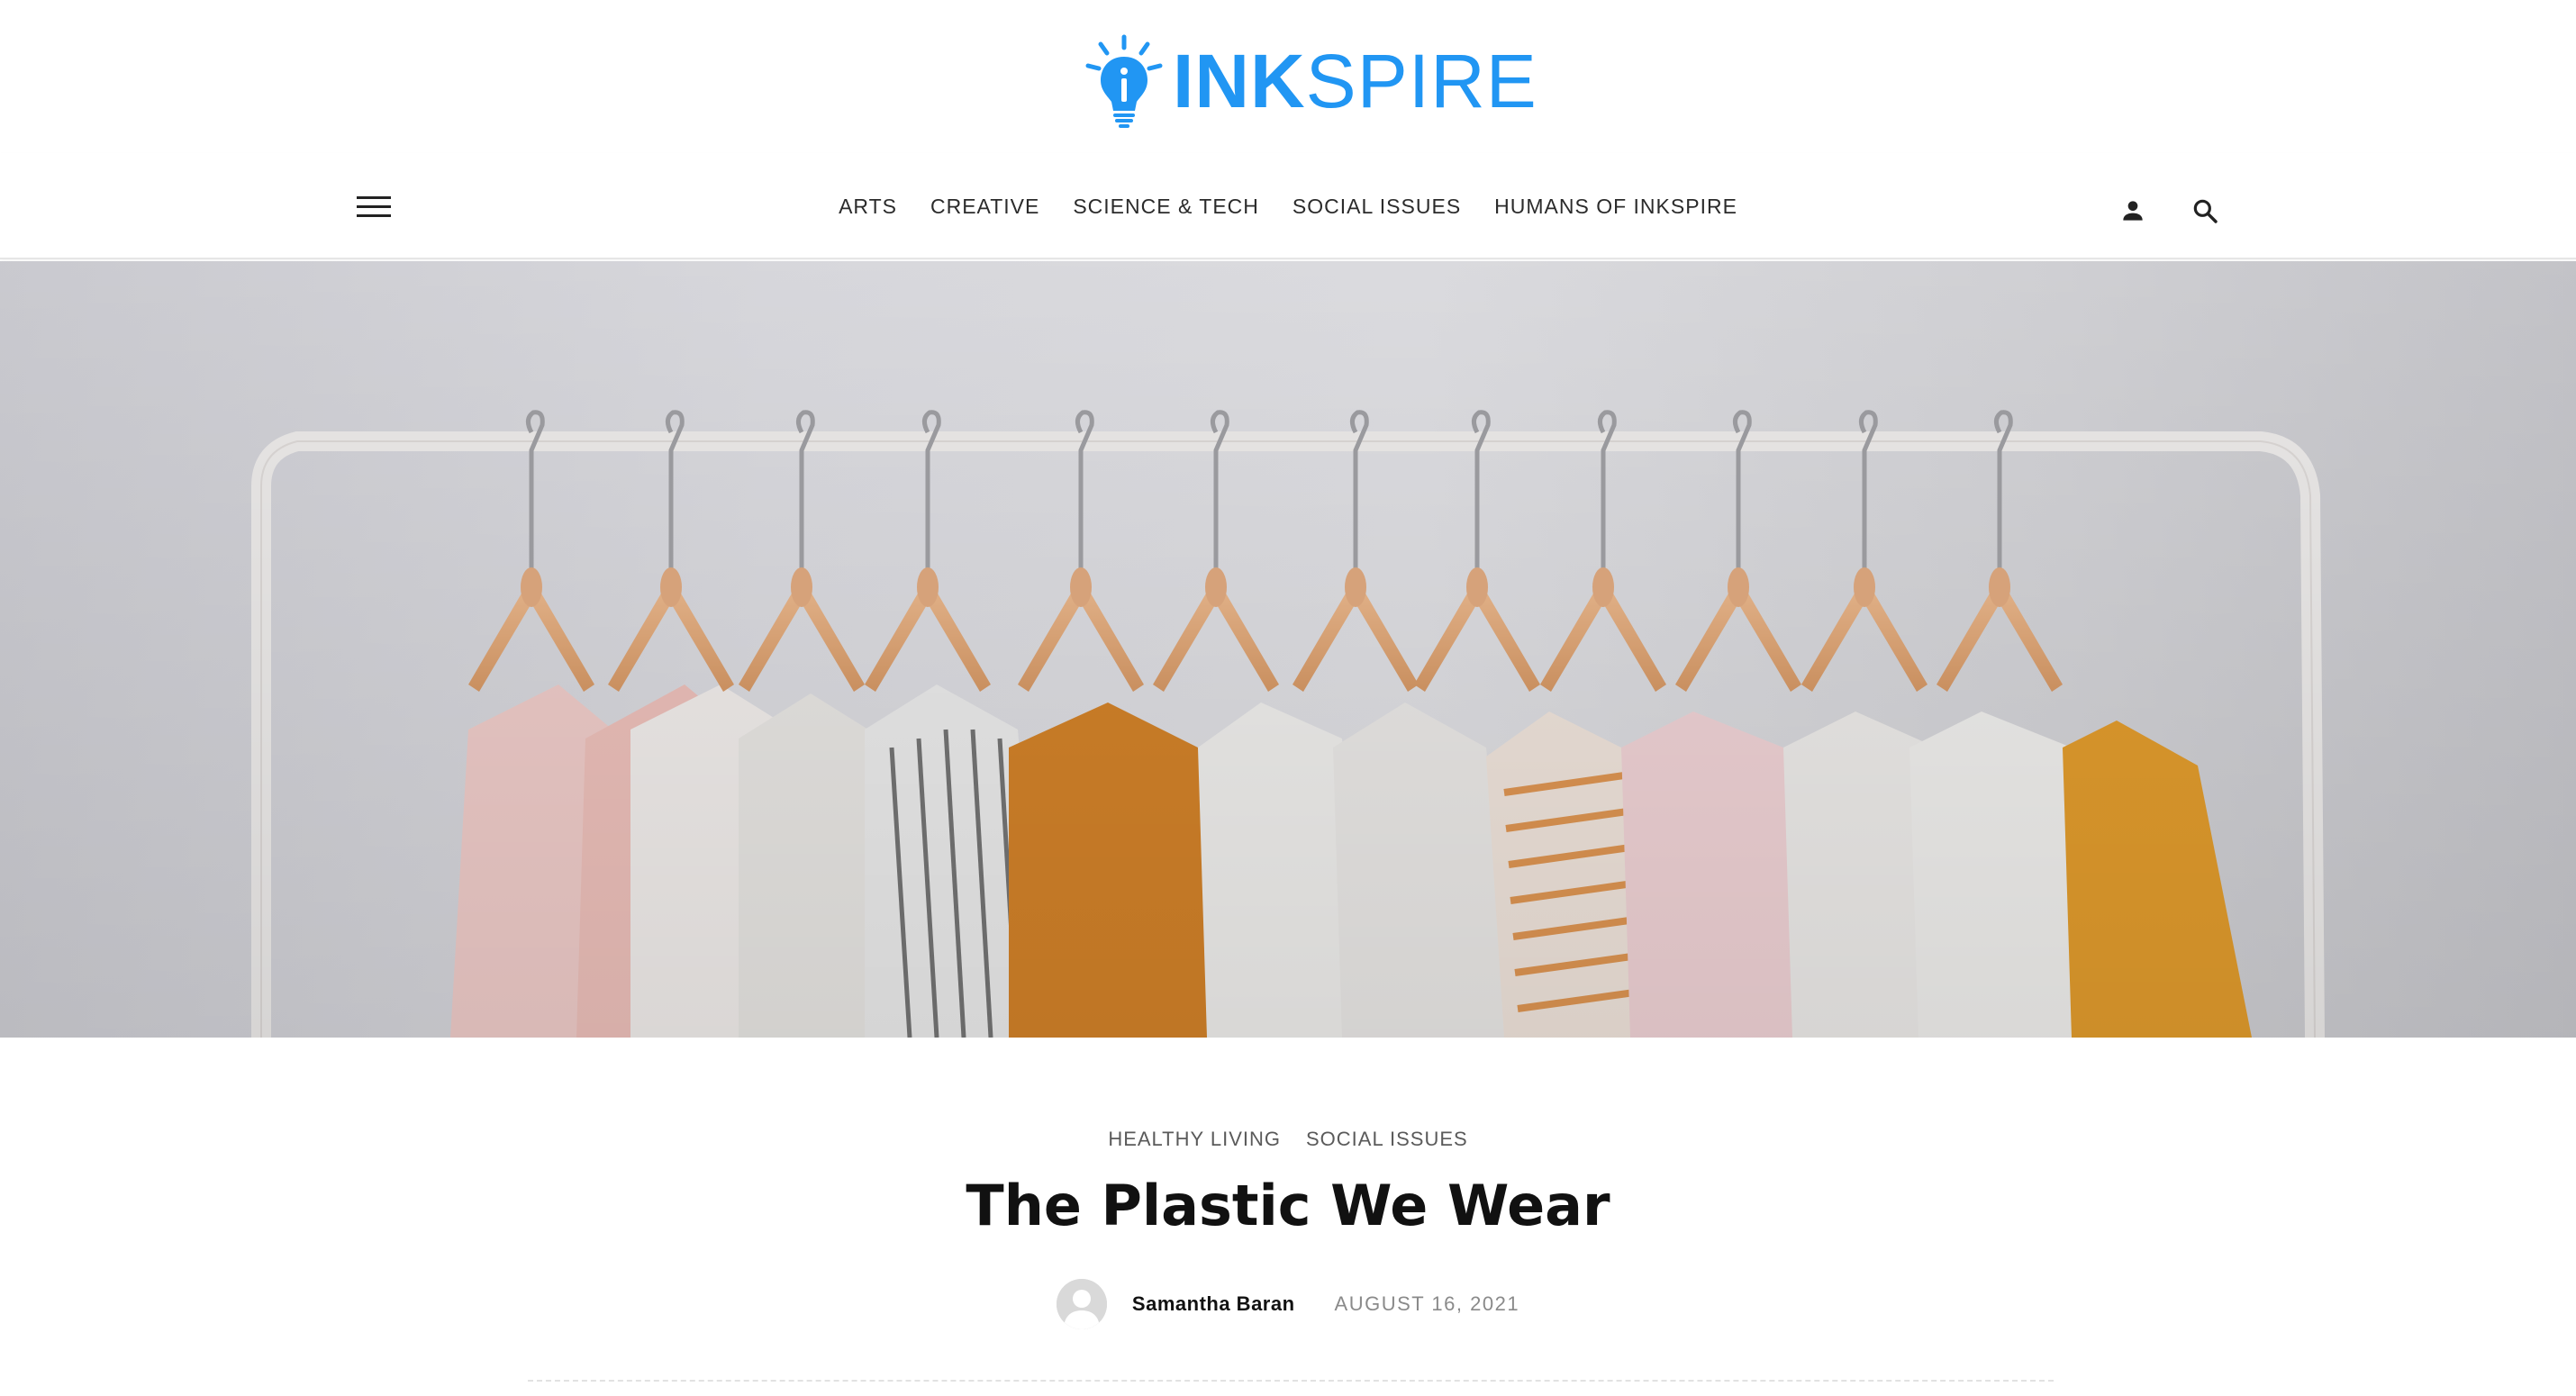  I want to click on nav-item-arts: ARTS, so click(868, 207).